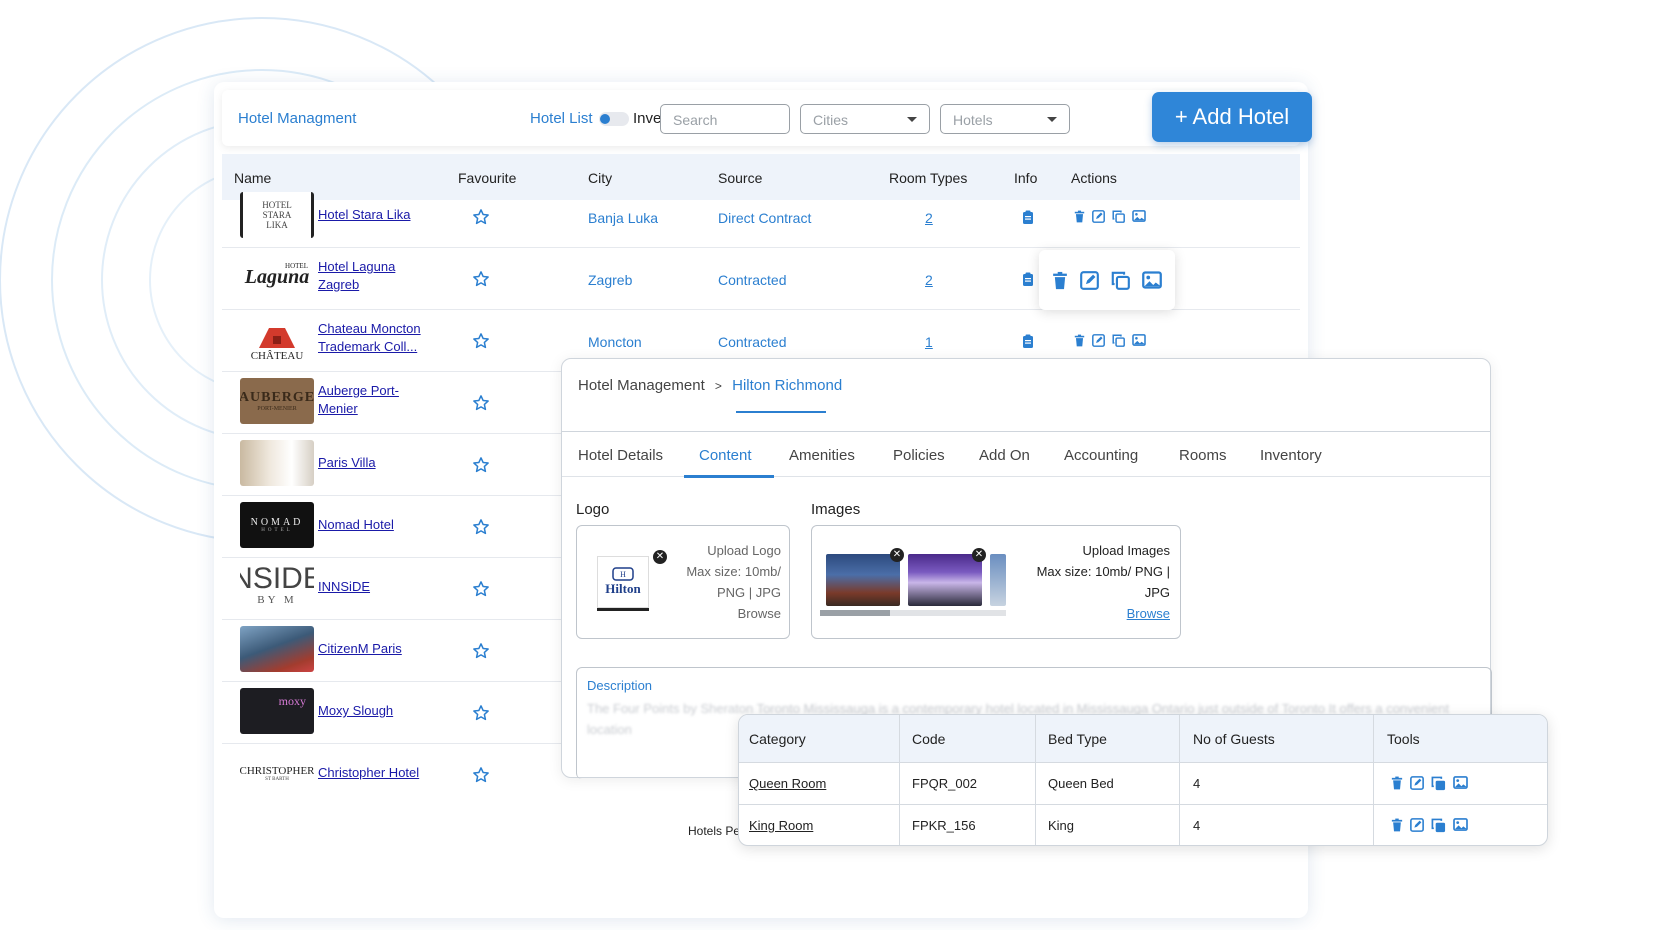 This screenshot has width=1680, height=930. What do you see at coordinates (378, 773) in the screenshot?
I see `hotel-name-link: Christopher Hotel` at bounding box center [378, 773].